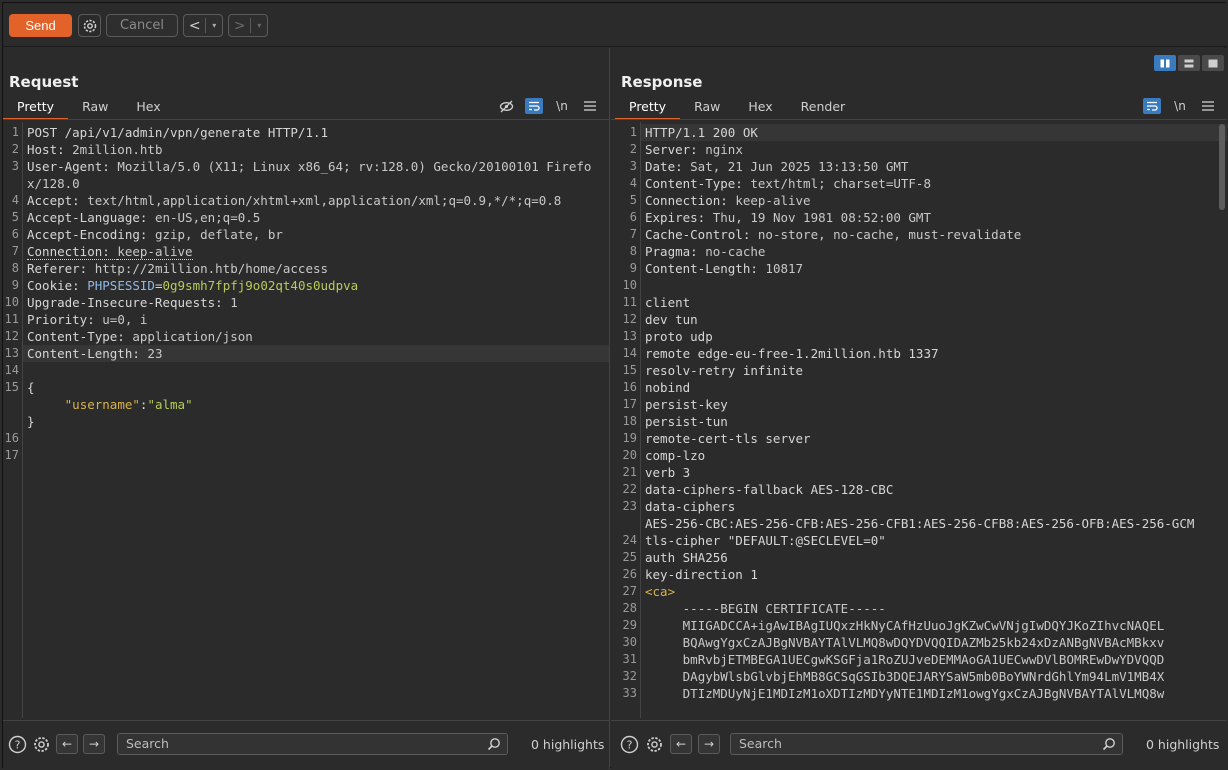  Describe the element at coordinates (306, 234) in the screenshot. I see `code-line: 6 Accept-Encoding: gzip, deflate, br` at that location.